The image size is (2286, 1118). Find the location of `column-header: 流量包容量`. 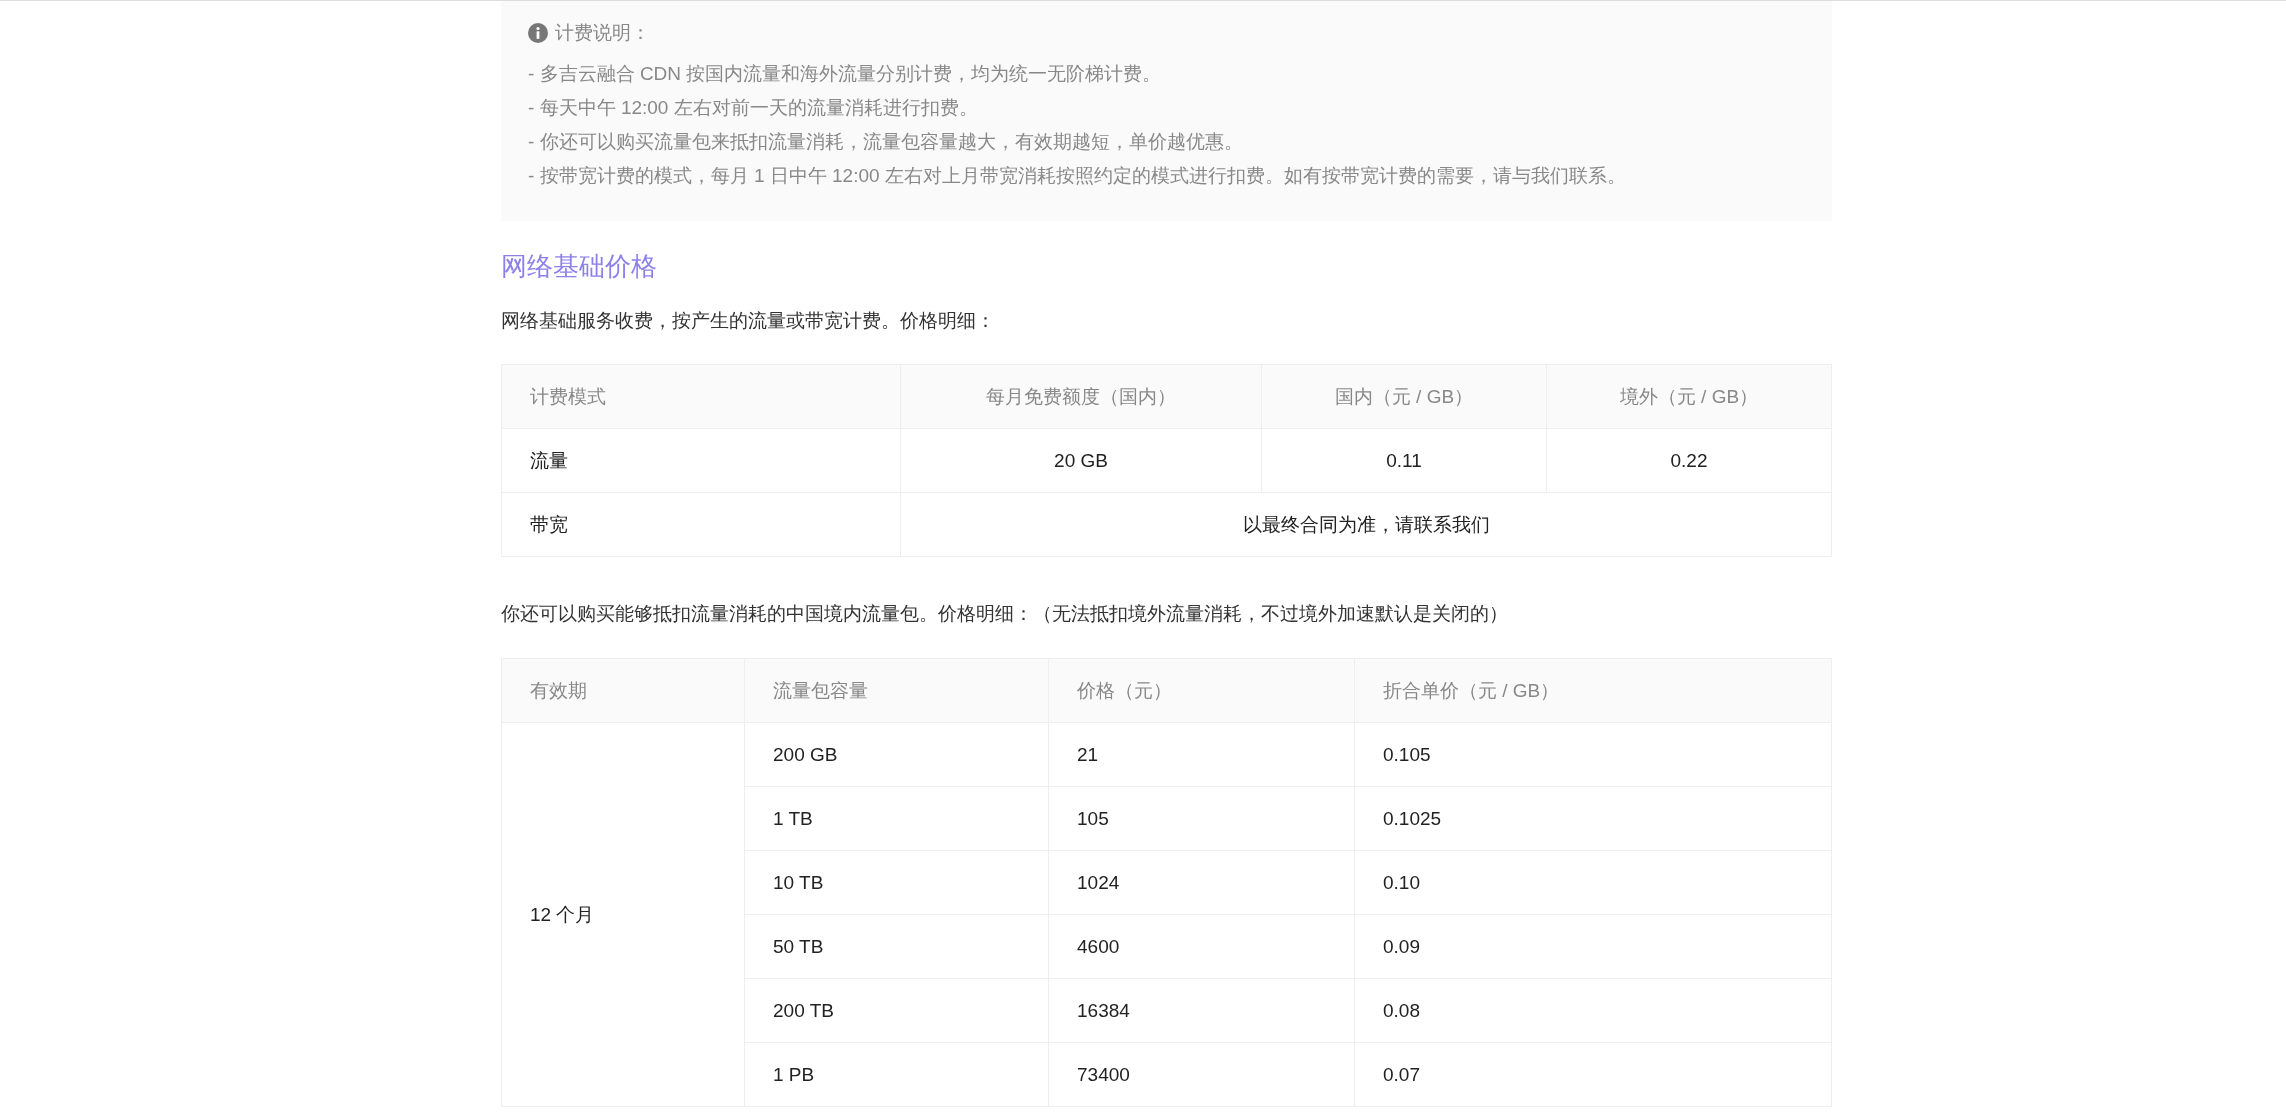

column-header: 流量包容量 is located at coordinates (896, 690).